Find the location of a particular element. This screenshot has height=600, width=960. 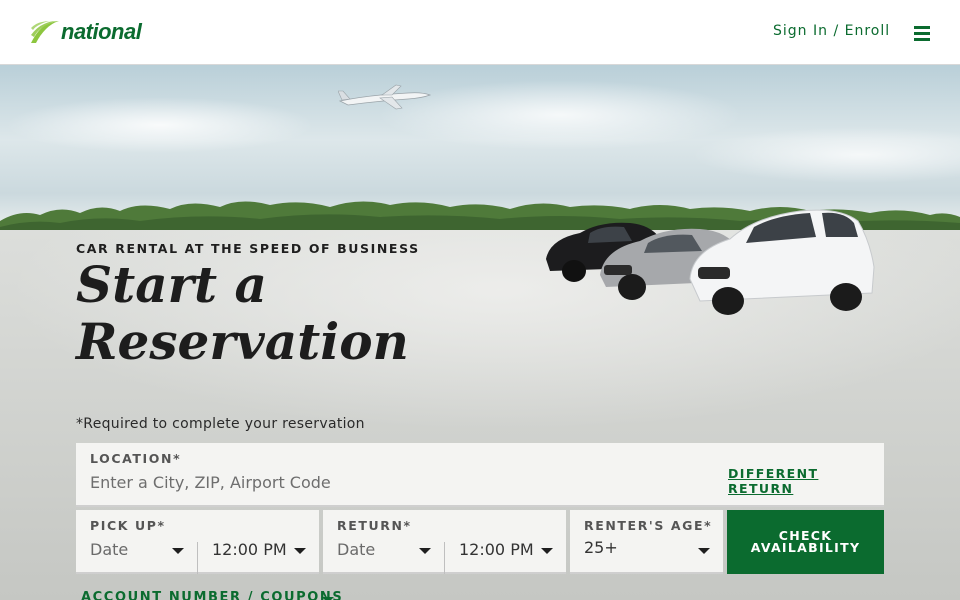

pickup-date-select: Date is located at coordinates (136, 552).